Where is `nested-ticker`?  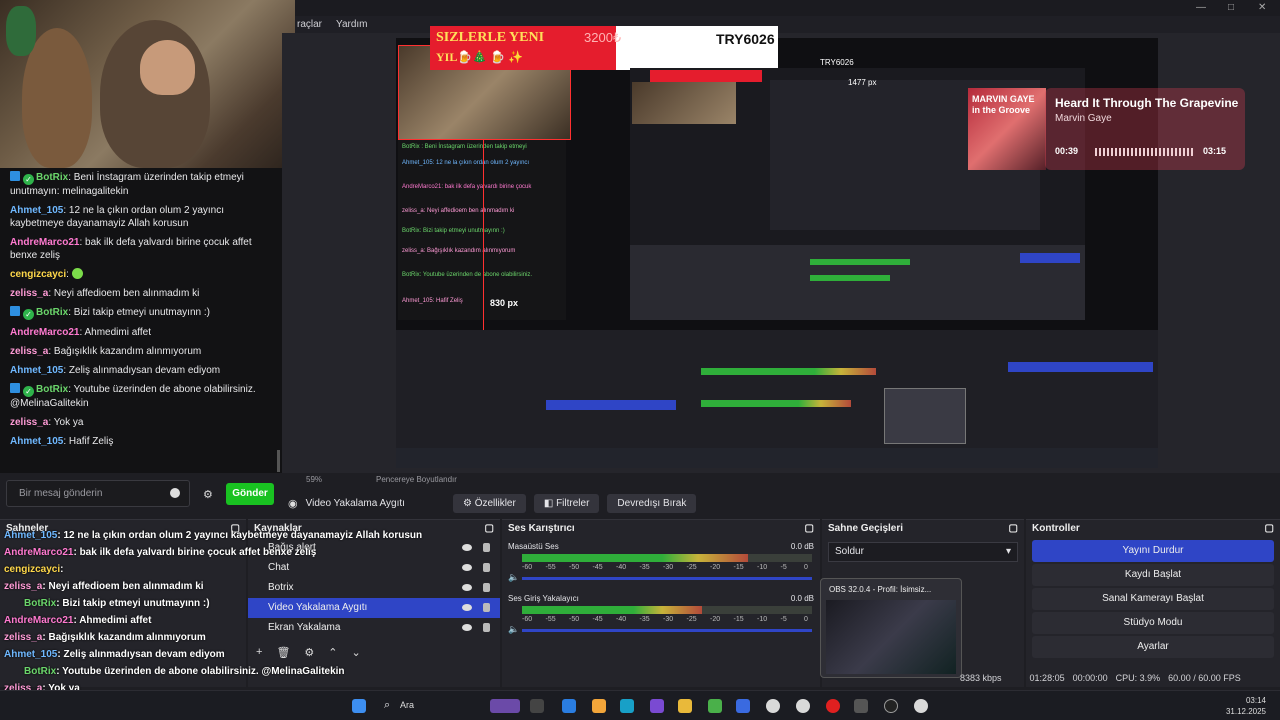 nested-ticker is located at coordinates (706, 76).